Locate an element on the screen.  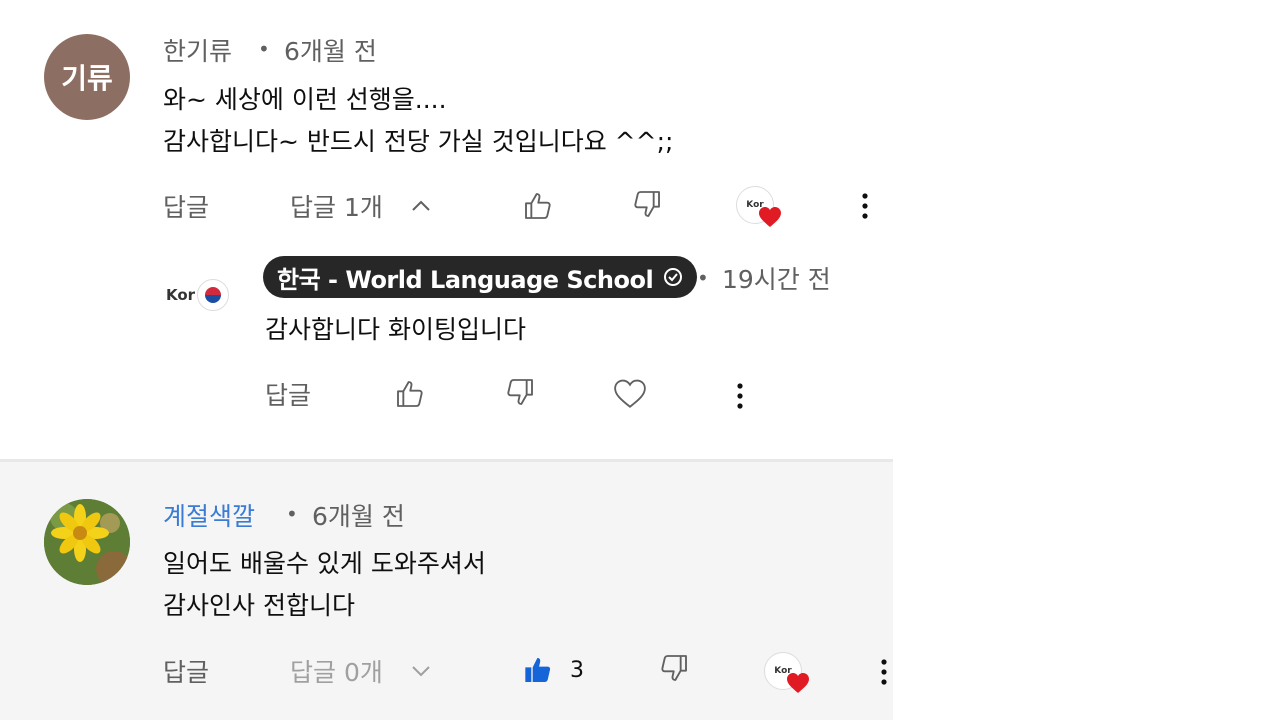
comment-author: 한기류 is located at coordinates (197, 50).